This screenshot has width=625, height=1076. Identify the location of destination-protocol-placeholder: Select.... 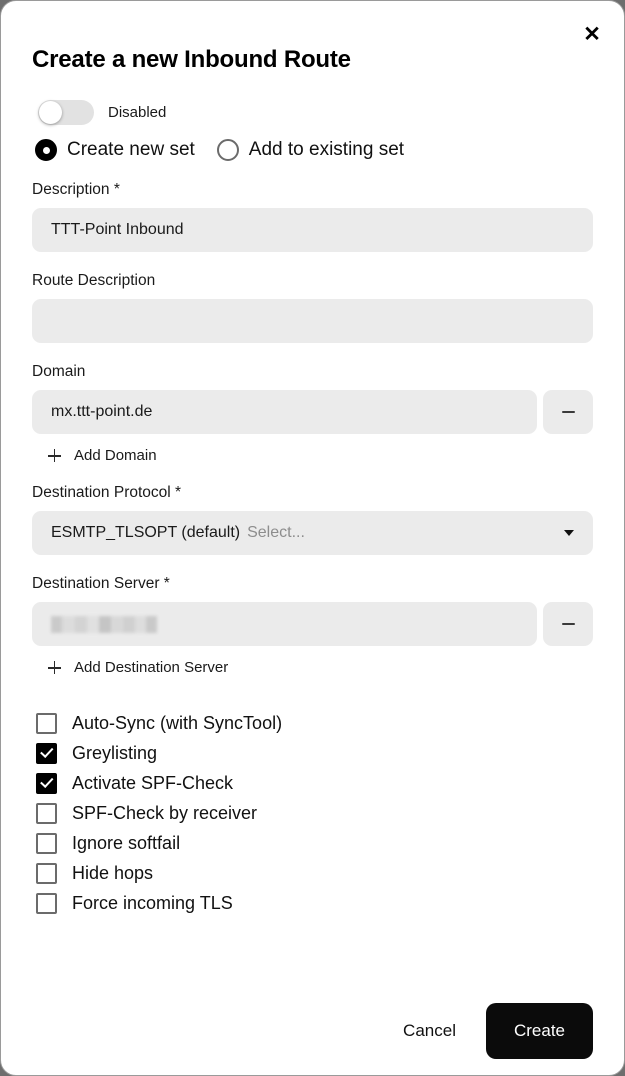
(276, 532).